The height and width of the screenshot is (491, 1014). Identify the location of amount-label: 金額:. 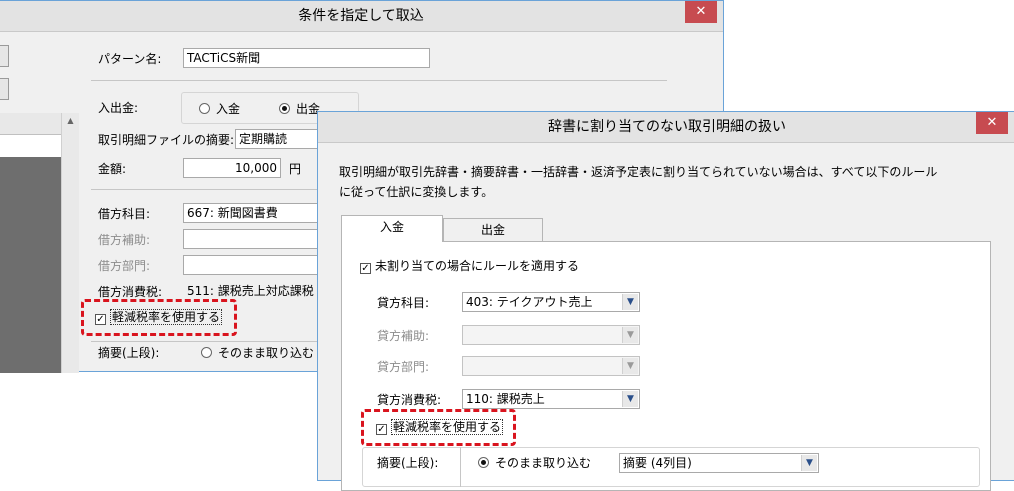
(112, 169).